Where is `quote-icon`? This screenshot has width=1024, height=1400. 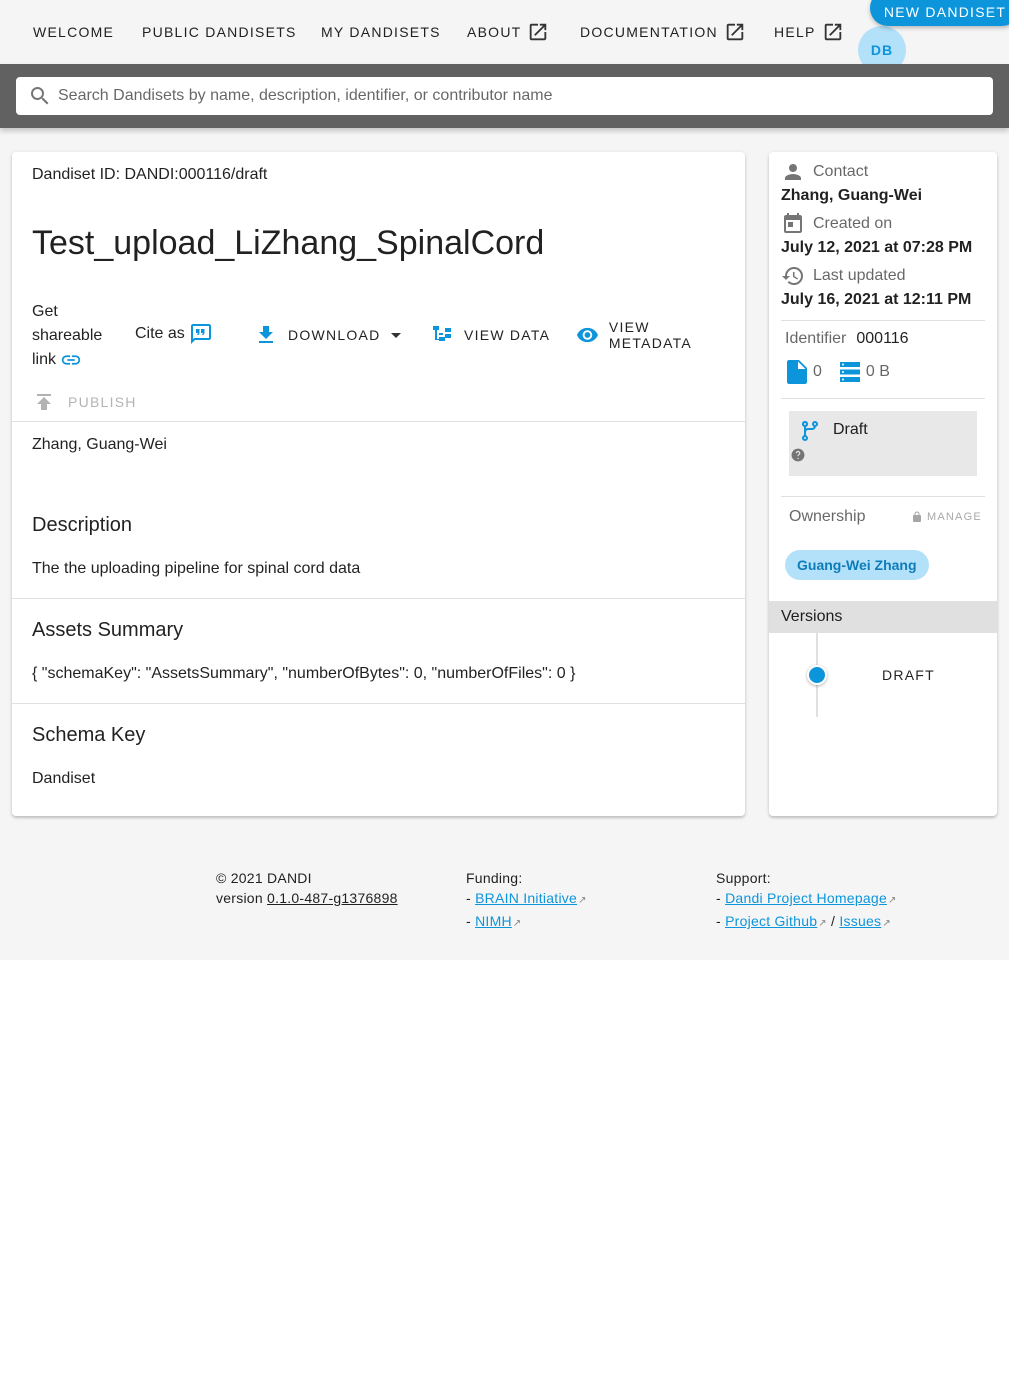
quote-icon is located at coordinates (200, 334).